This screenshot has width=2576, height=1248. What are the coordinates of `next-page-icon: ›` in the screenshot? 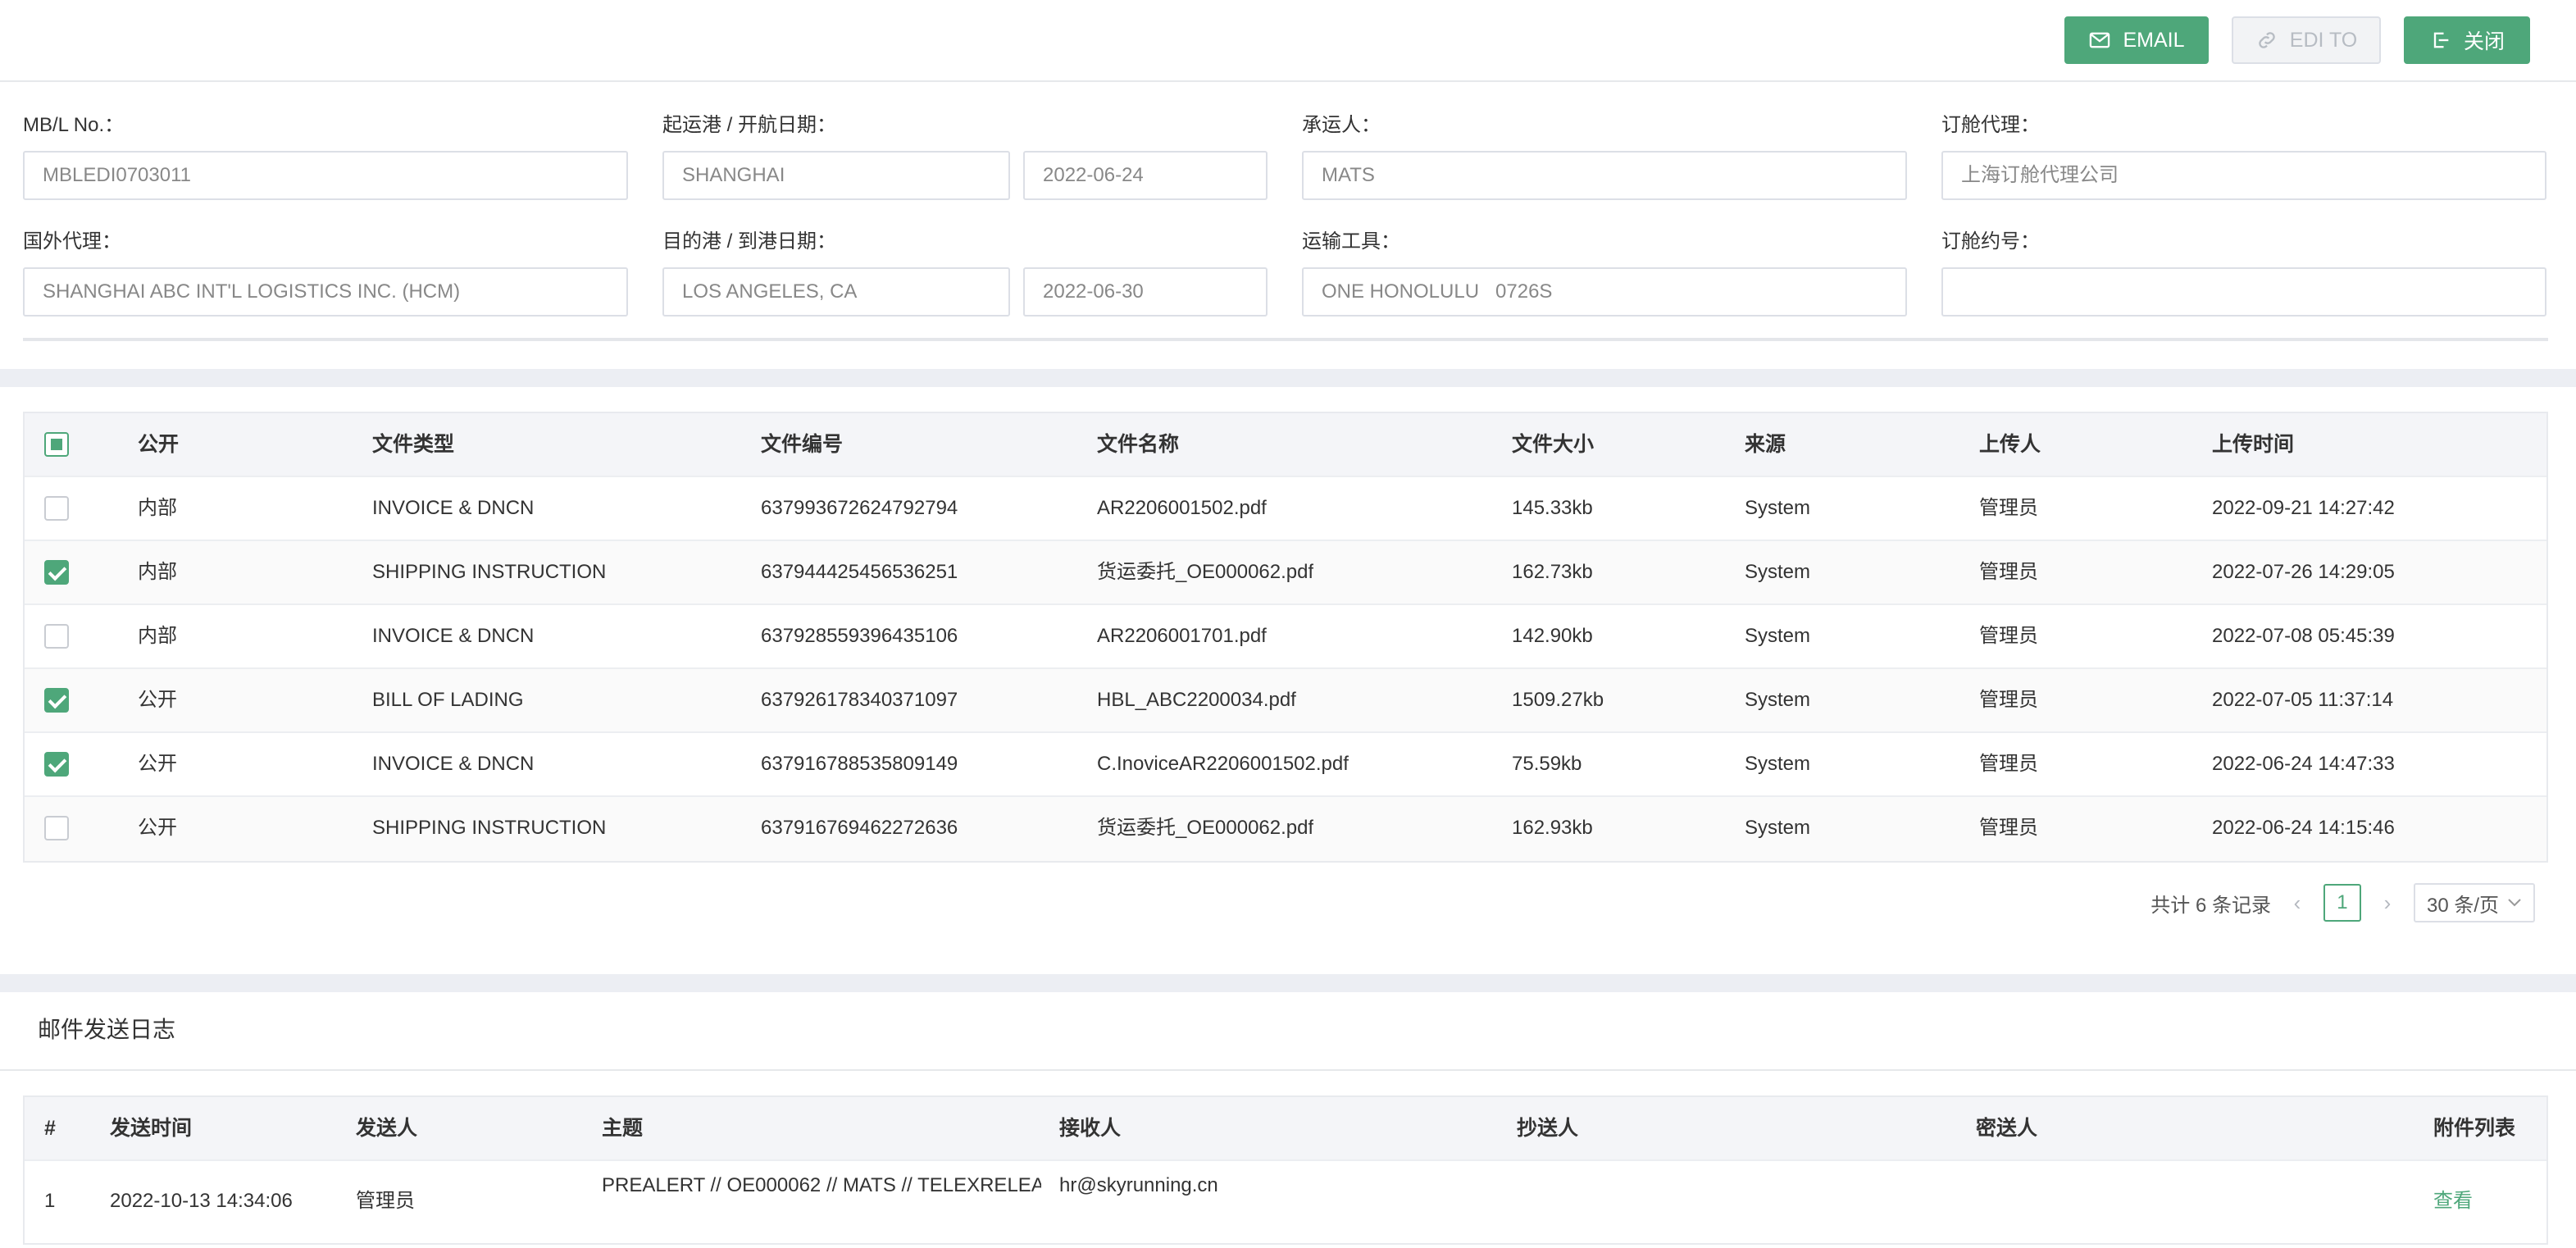 It's located at (2387, 903).